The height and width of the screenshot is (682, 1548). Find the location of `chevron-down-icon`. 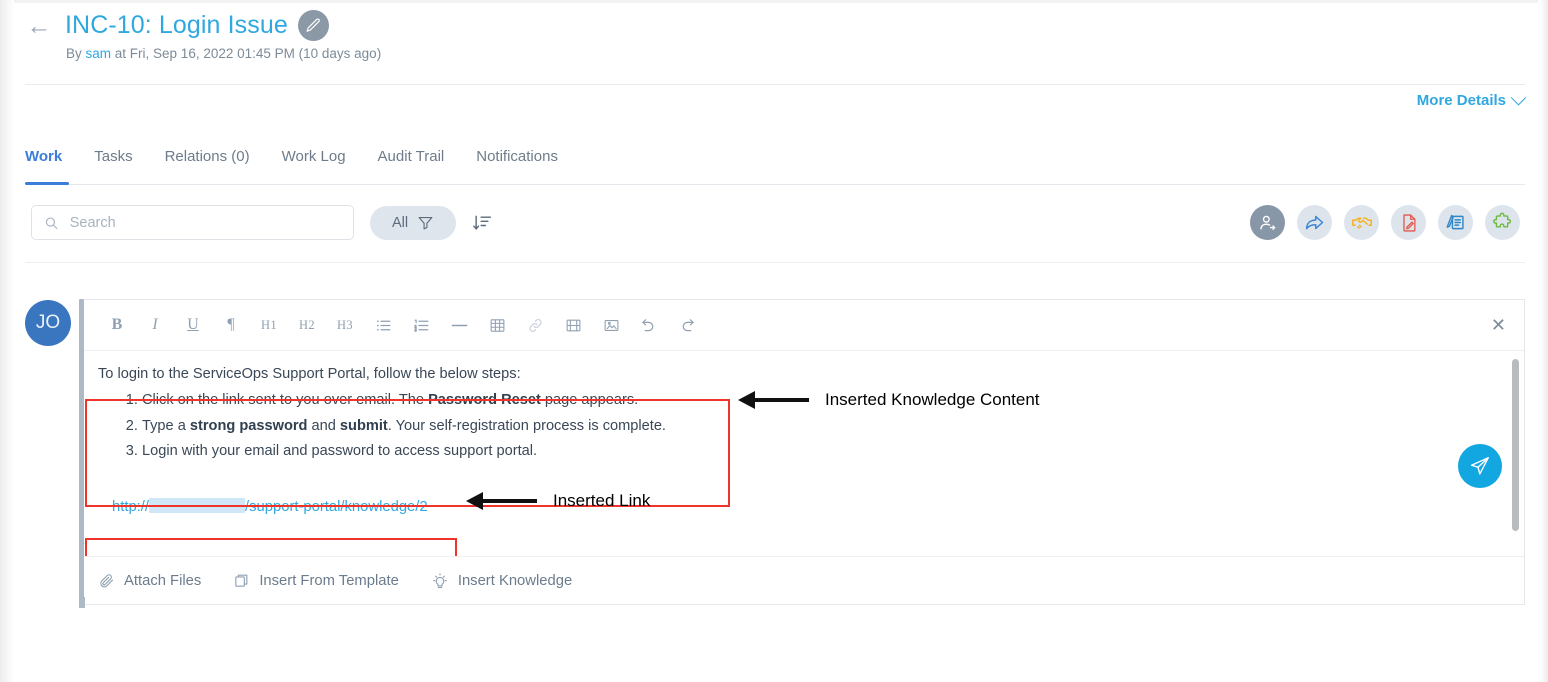

chevron-down-icon is located at coordinates (1518, 97).